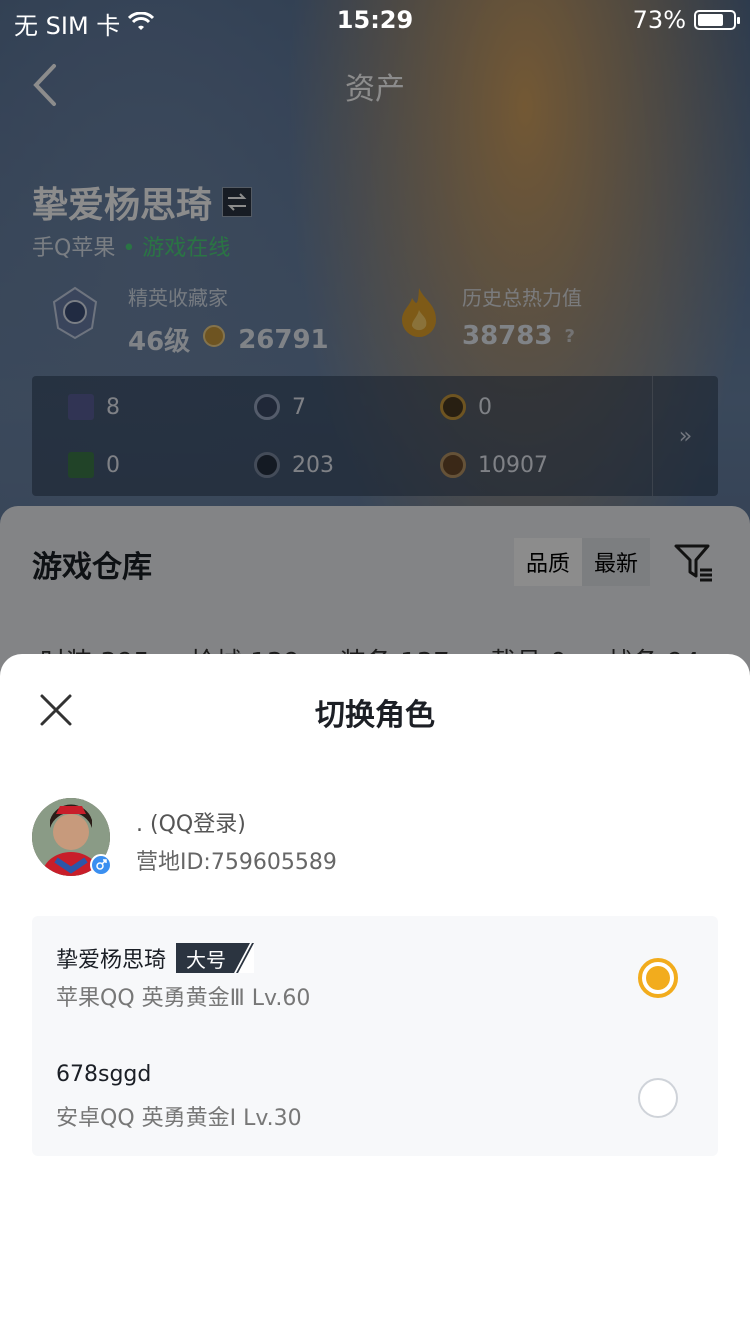  Describe the element at coordinates (236, 862) in the screenshot. I see `account-id: 营地ID:759605589` at that location.